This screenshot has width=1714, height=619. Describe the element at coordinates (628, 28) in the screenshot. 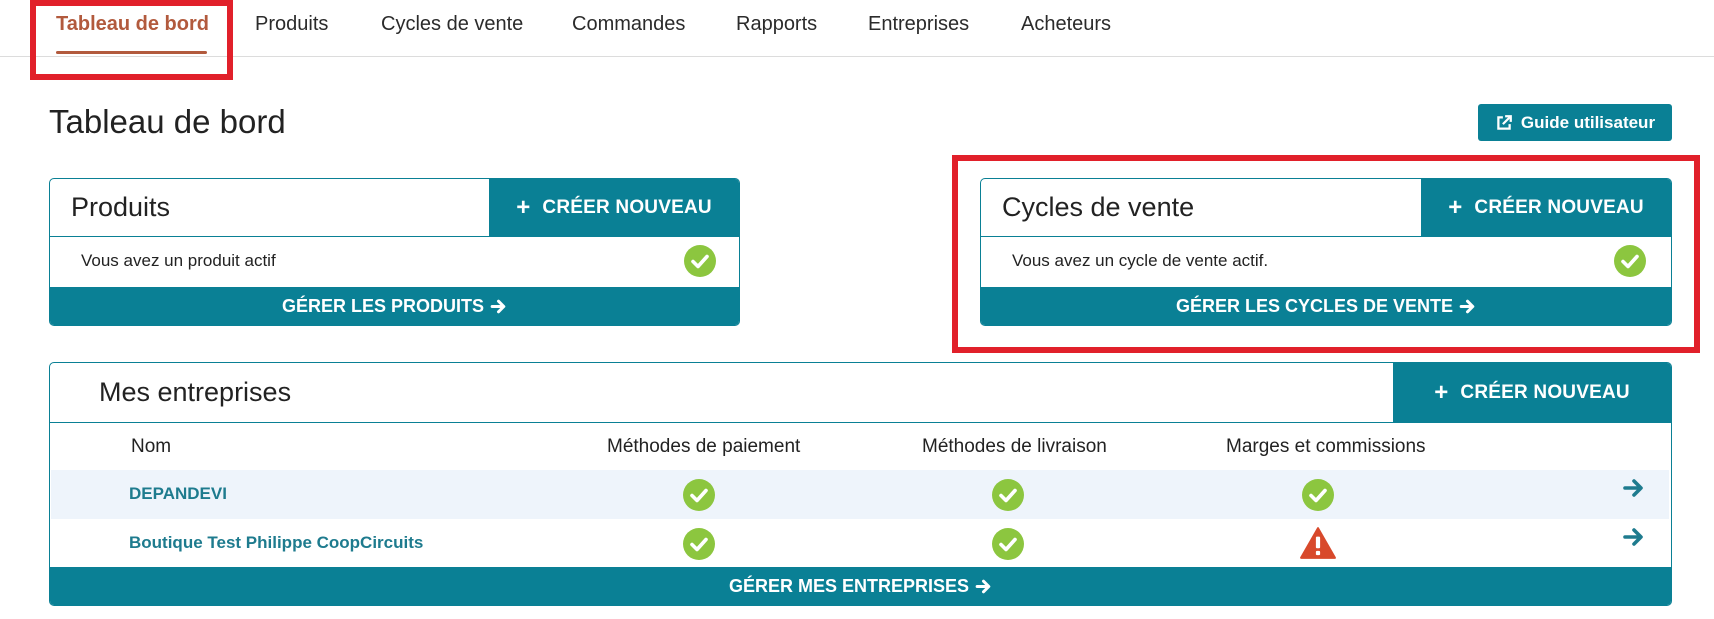

I see `nav-tab-commandes: Commandes` at that location.